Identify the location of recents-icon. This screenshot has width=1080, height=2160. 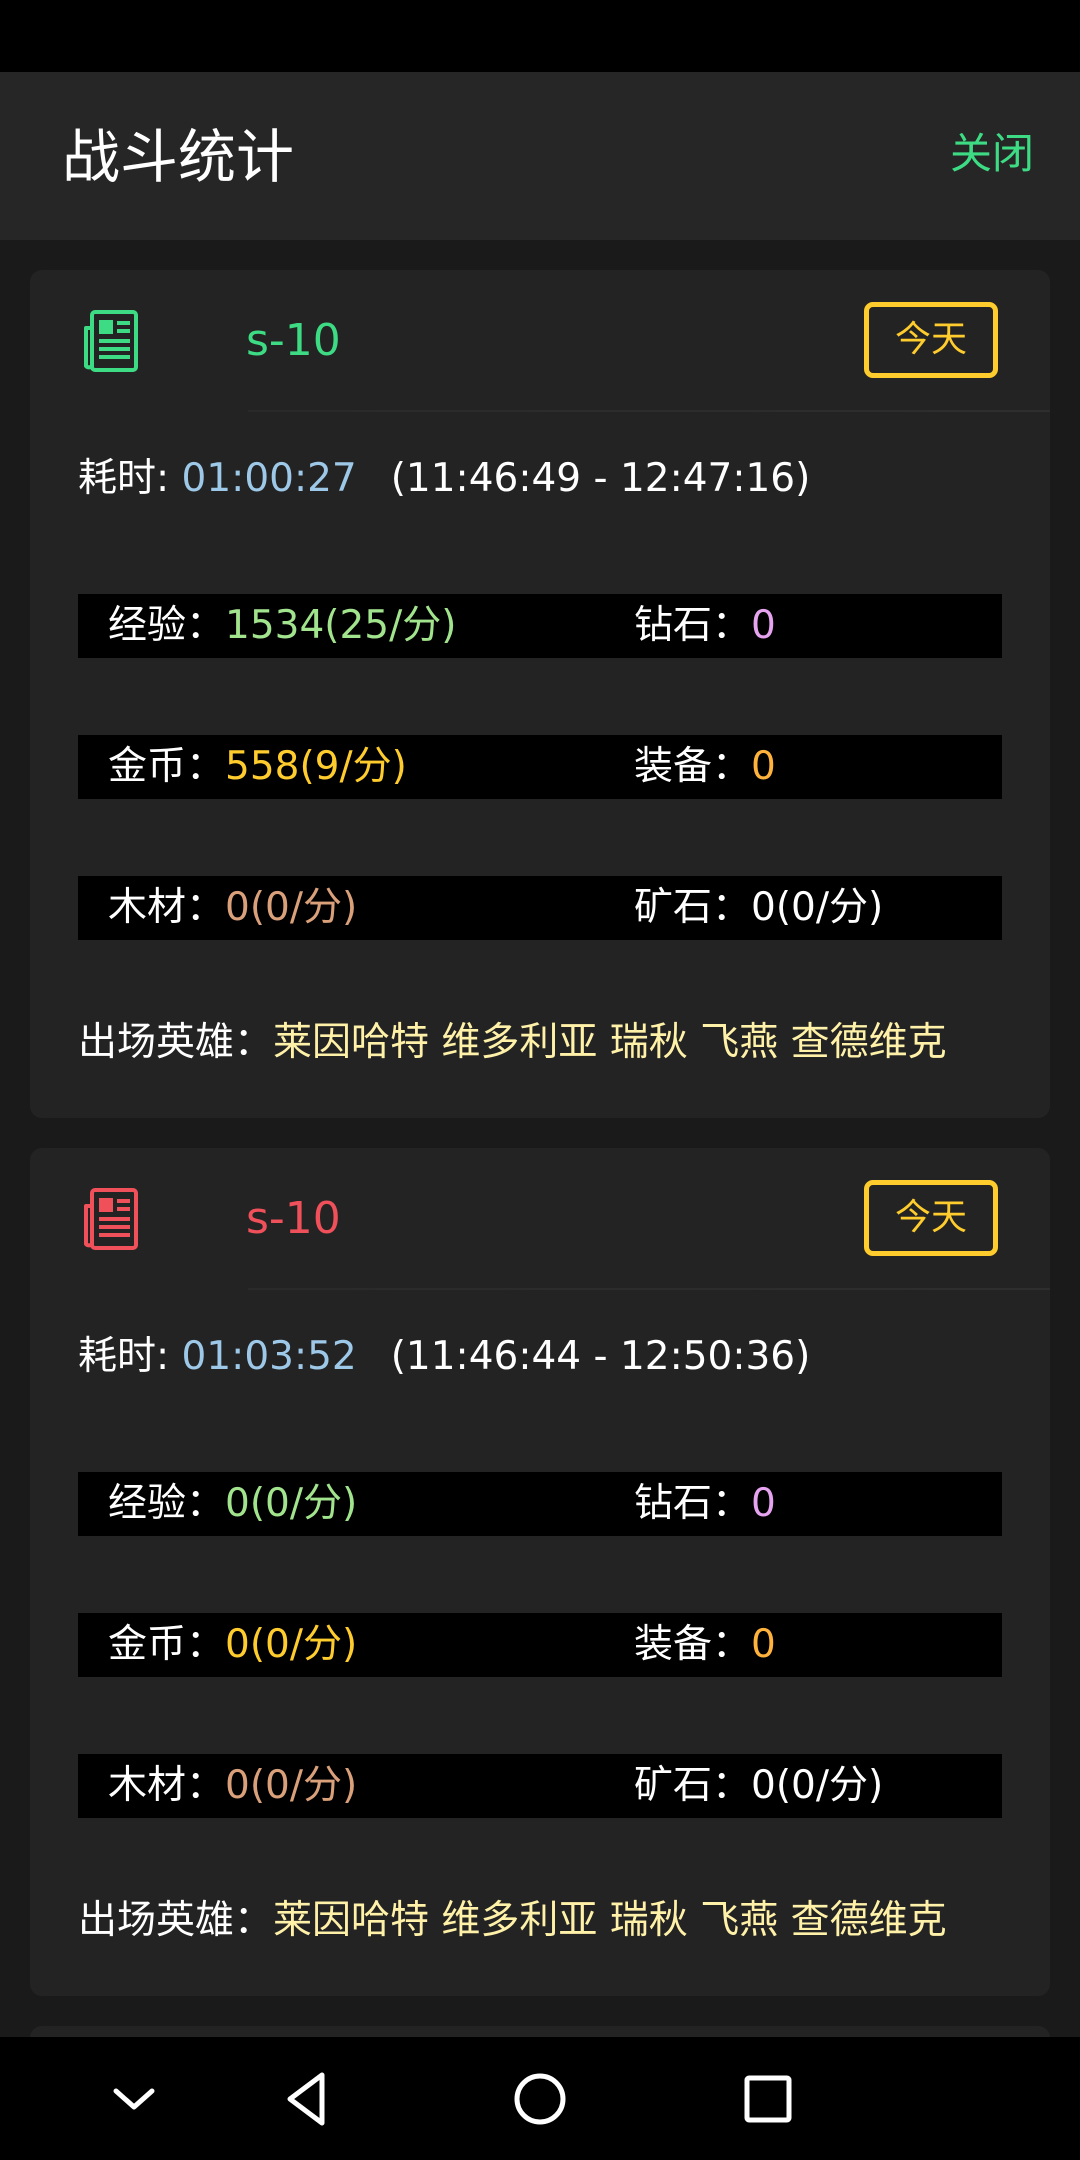
(768, 2099).